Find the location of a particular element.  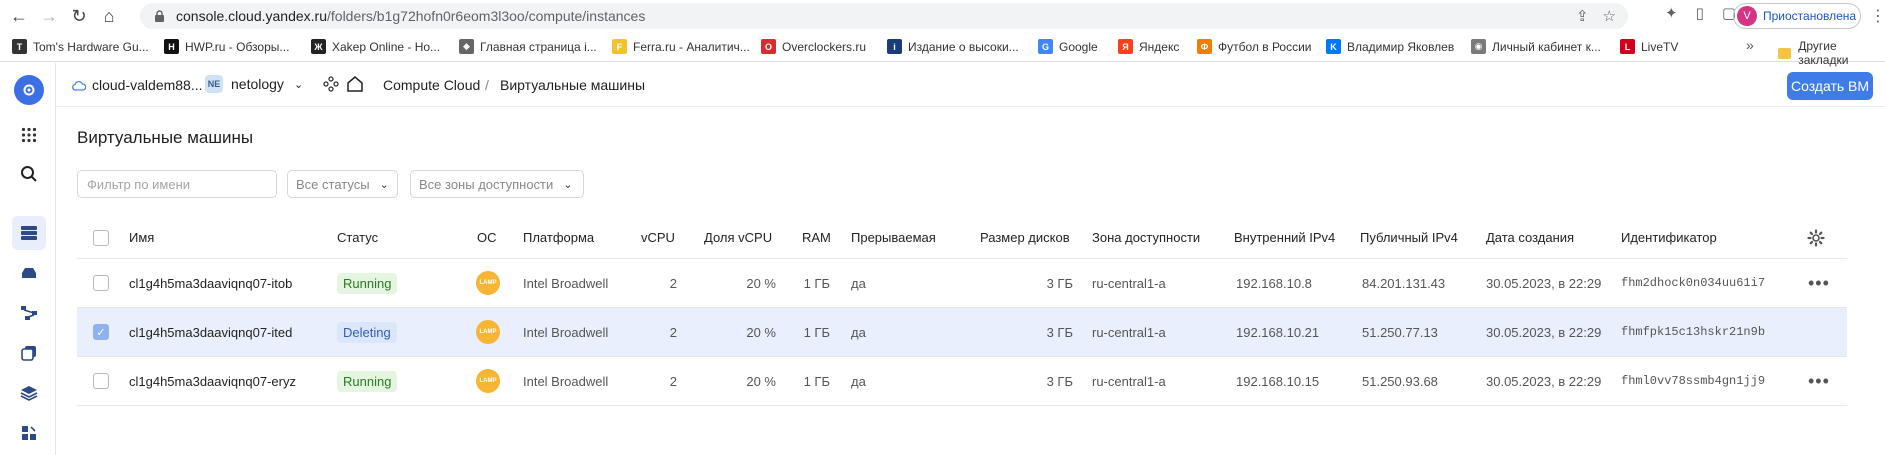

preemptible-cell: да is located at coordinates (858, 283).